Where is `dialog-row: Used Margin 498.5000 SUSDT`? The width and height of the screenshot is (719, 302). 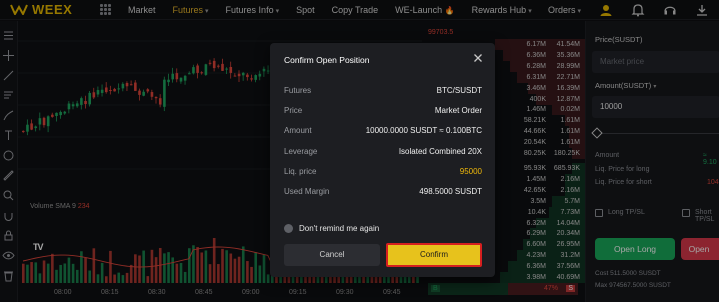 dialog-row: Used Margin 498.5000 SUSDT is located at coordinates (383, 193).